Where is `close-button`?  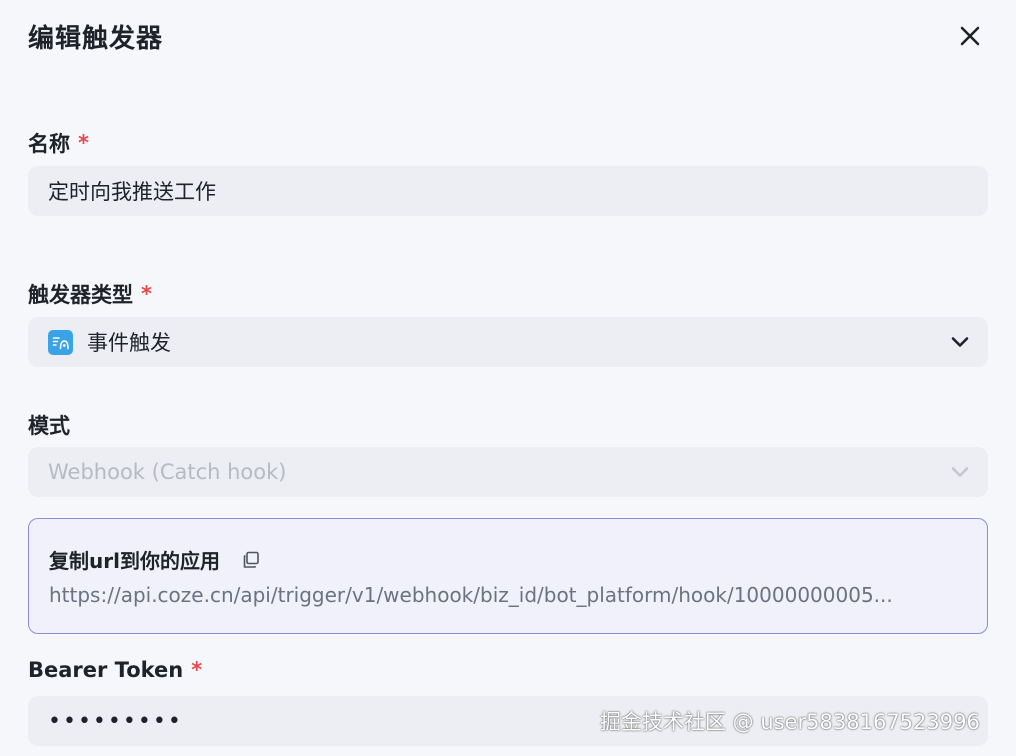 close-button is located at coordinates (970, 36).